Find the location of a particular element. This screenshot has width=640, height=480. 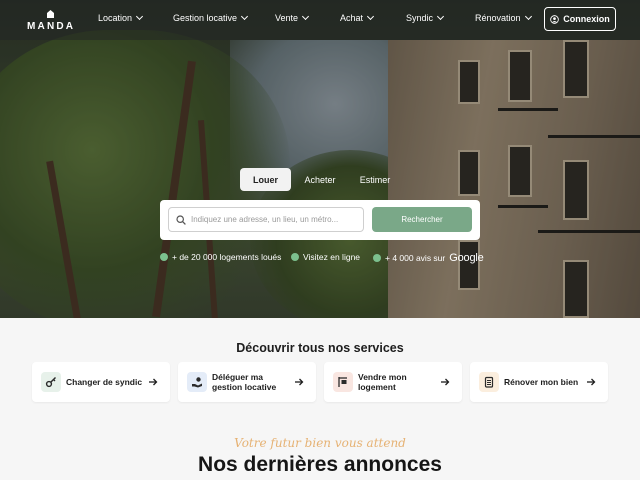

login-label: Connexion is located at coordinates (586, 19).